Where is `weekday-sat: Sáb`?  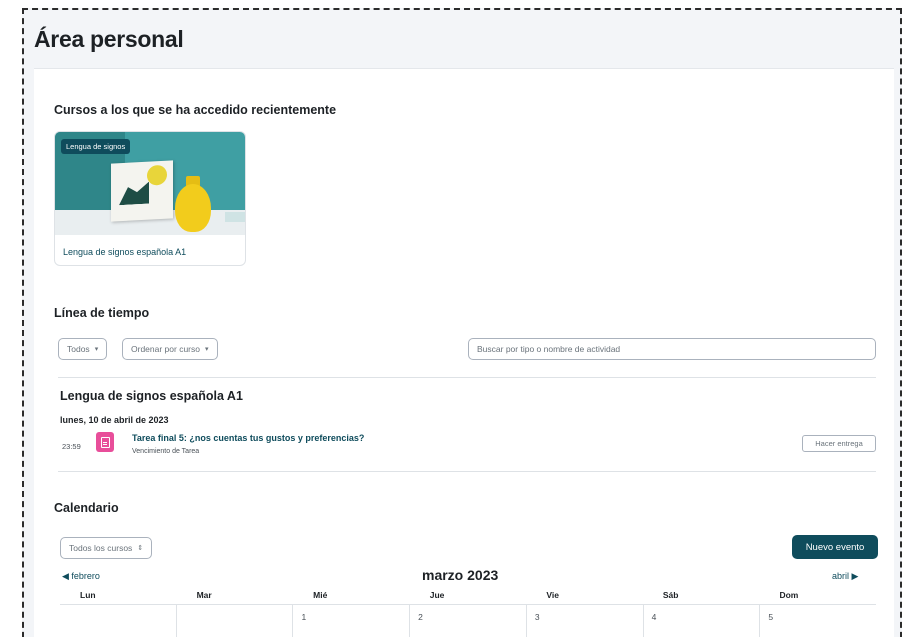
weekday-sat: Sáb is located at coordinates (670, 595).